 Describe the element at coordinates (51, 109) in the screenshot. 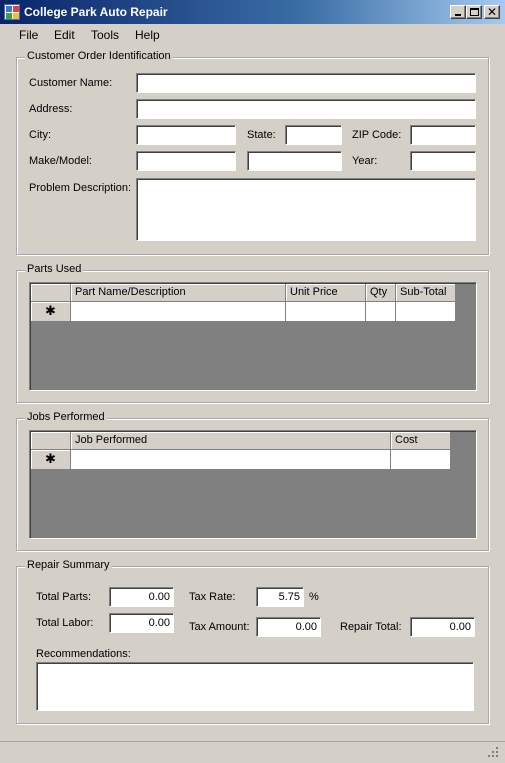

I see `address-label: Address:` at that location.